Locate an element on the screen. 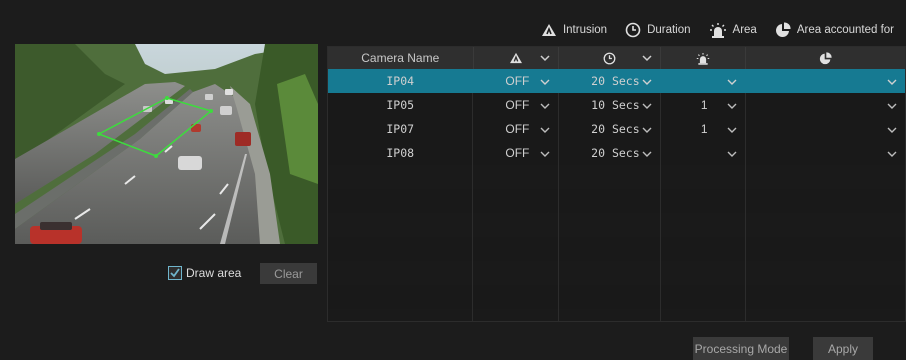  check-icon is located at coordinates (175, 273).